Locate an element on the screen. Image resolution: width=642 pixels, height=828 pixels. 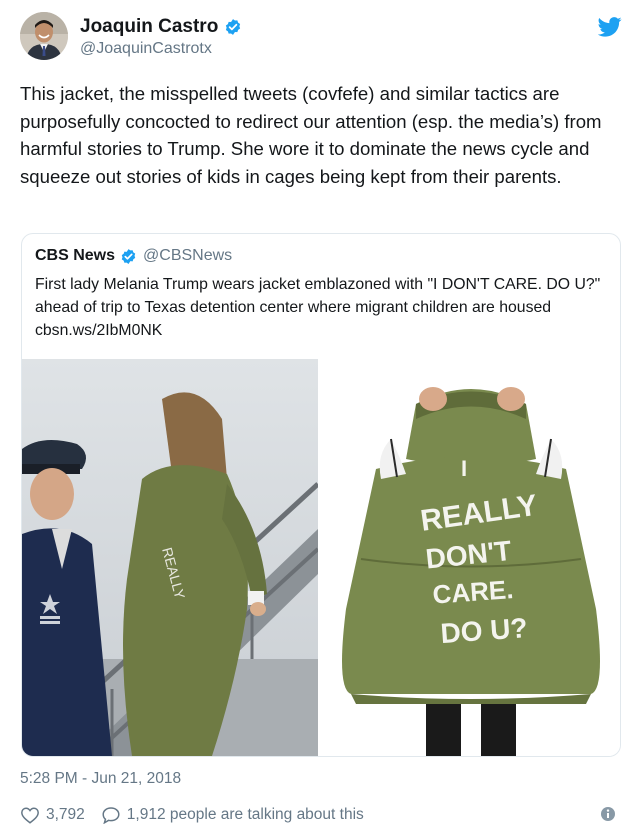
conversation-action: 1,912 people are talking about this is located at coordinates (232, 815).